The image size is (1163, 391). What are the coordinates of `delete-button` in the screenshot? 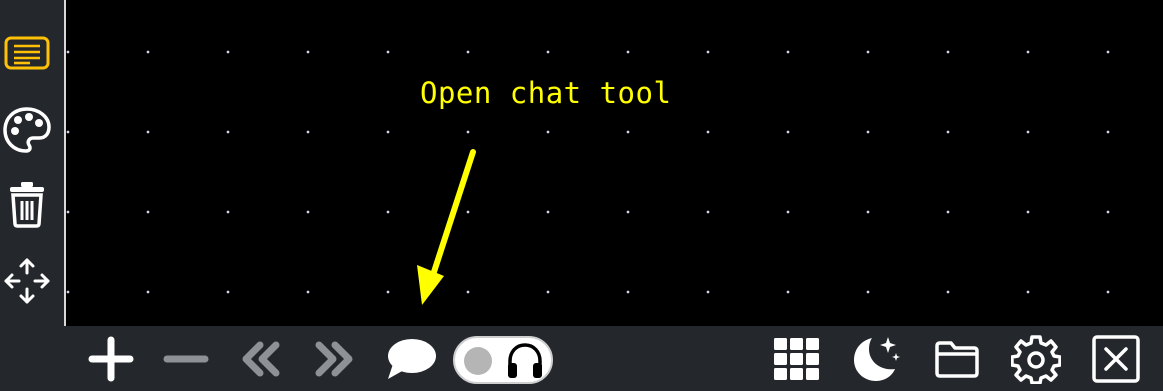 It's located at (27, 204).